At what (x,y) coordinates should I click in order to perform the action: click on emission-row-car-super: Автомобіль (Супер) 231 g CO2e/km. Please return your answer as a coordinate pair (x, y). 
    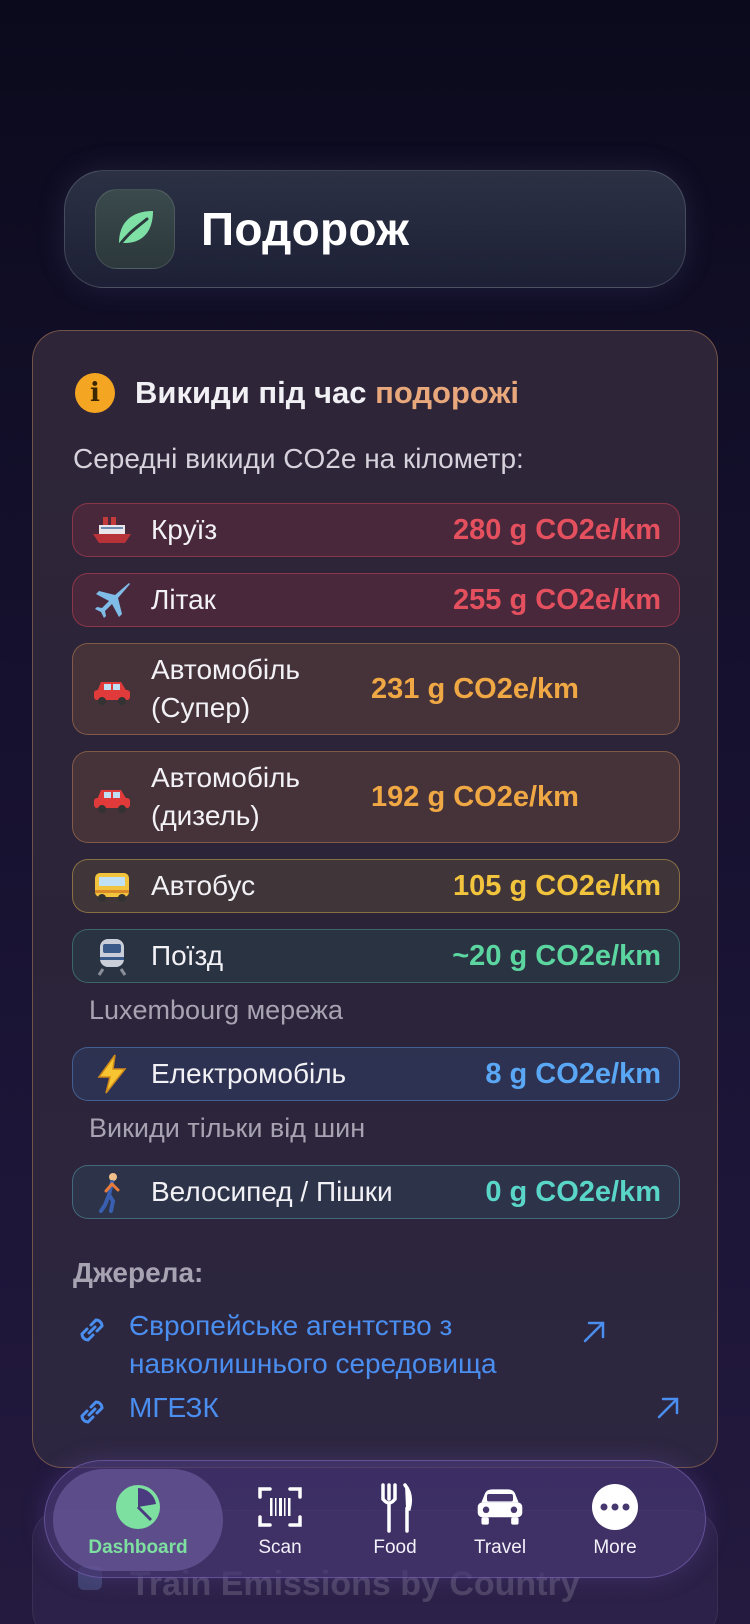
    Looking at the image, I should click on (376, 689).